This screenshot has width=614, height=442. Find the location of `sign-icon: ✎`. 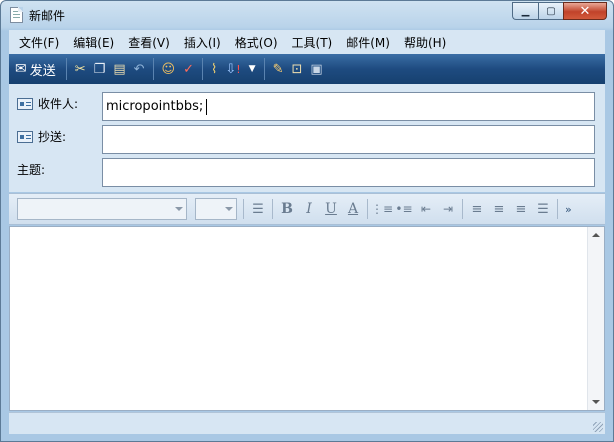

sign-icon: ✎ is located at coordinates (278, 69).